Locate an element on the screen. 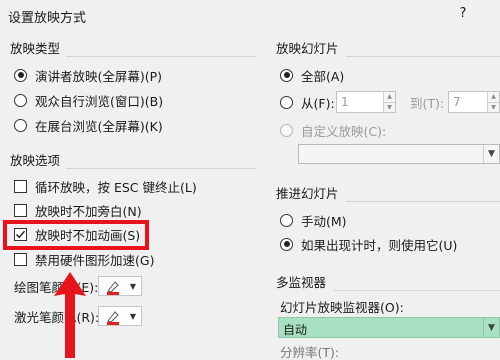 This screenshot has height=360, width=500. checkbox-loop-label: 循环放映，按 ESC 键终止(L) is located at coordinates (116, 187).